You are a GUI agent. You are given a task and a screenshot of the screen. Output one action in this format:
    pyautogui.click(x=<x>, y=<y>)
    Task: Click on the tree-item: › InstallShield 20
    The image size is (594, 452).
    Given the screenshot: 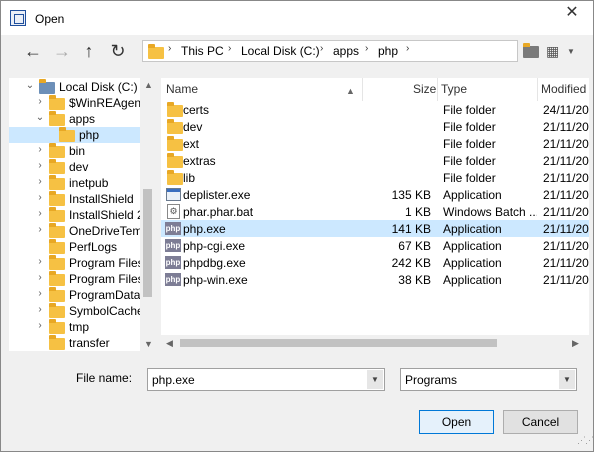 What is the action you would take?
    pyautogui.click(x=75, y=215)
    